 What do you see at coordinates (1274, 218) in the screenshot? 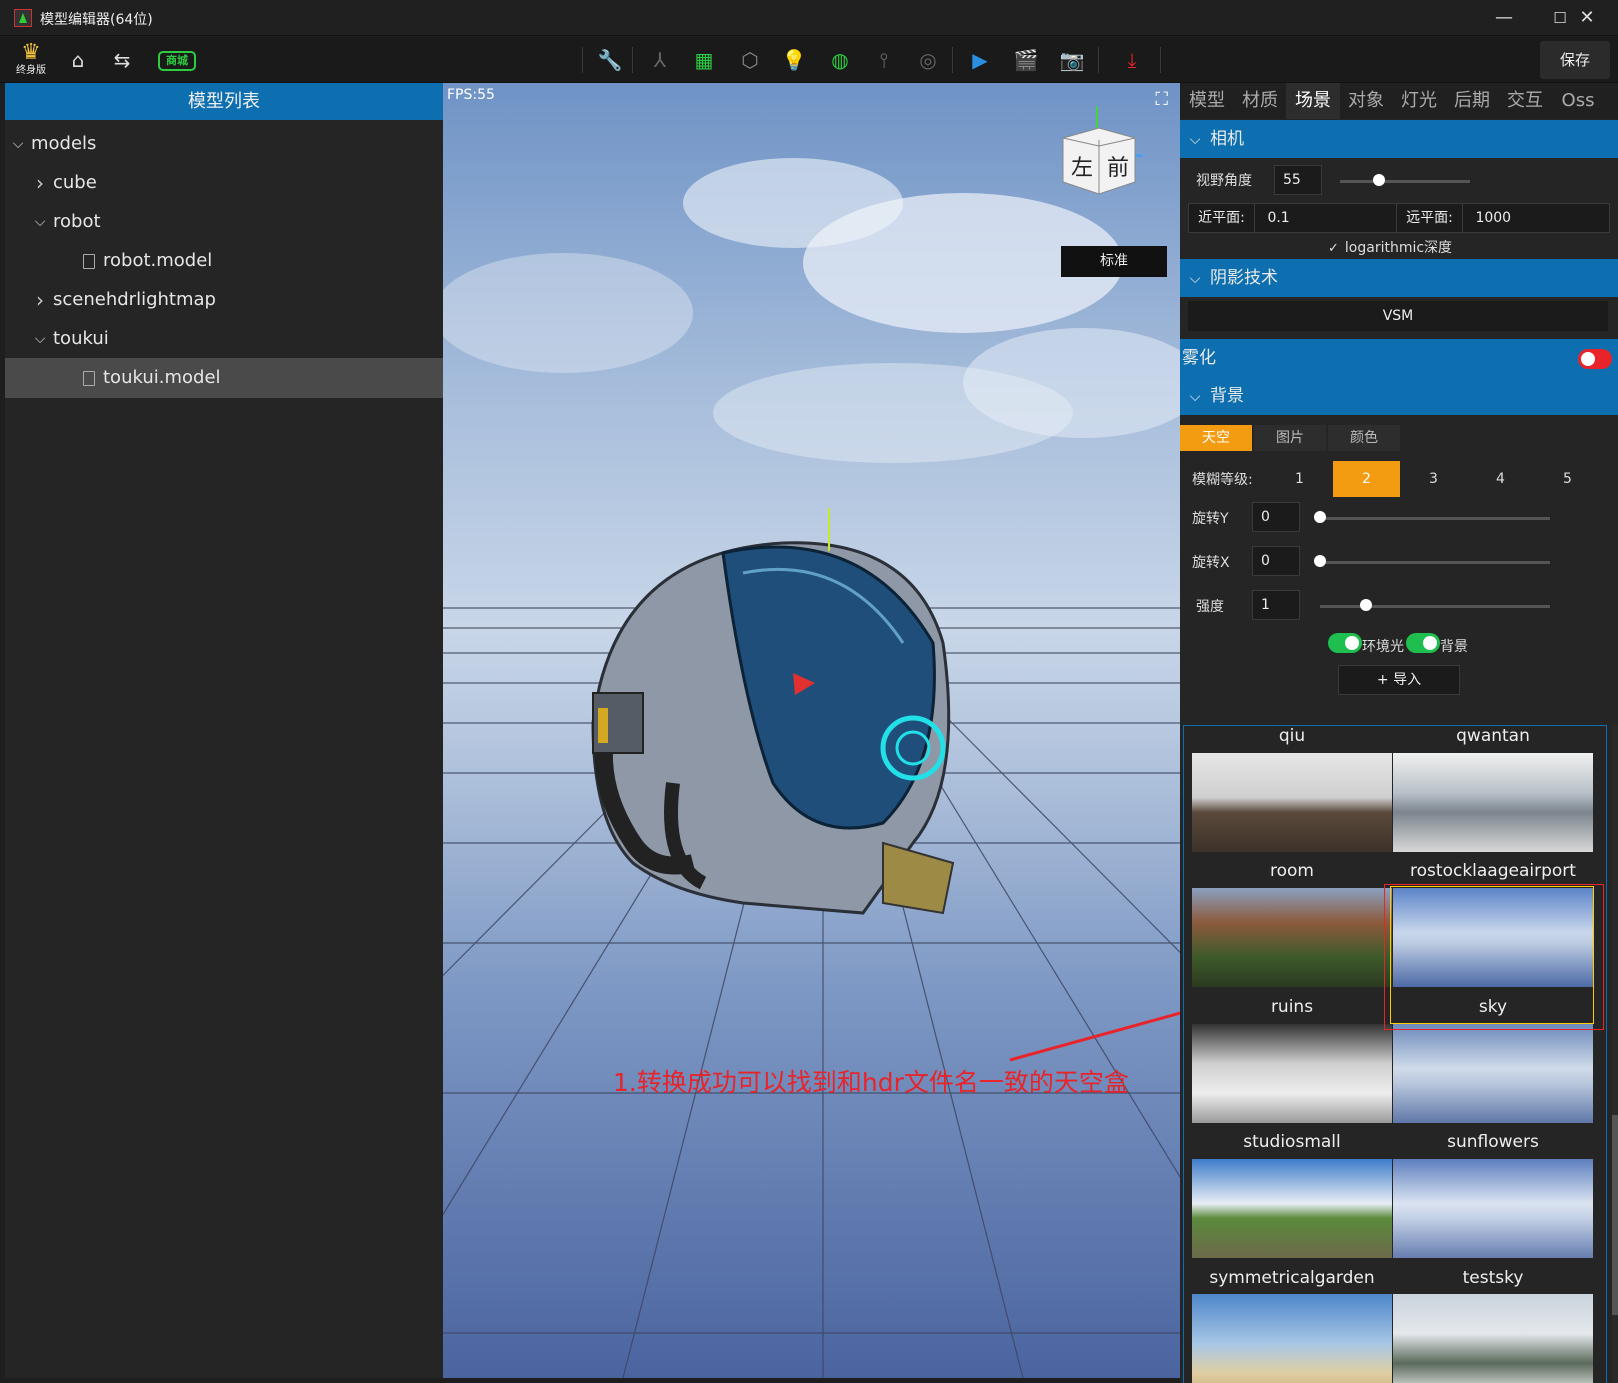
I see `near-plane-input: 0.1` at bounding box center [1274, 218].